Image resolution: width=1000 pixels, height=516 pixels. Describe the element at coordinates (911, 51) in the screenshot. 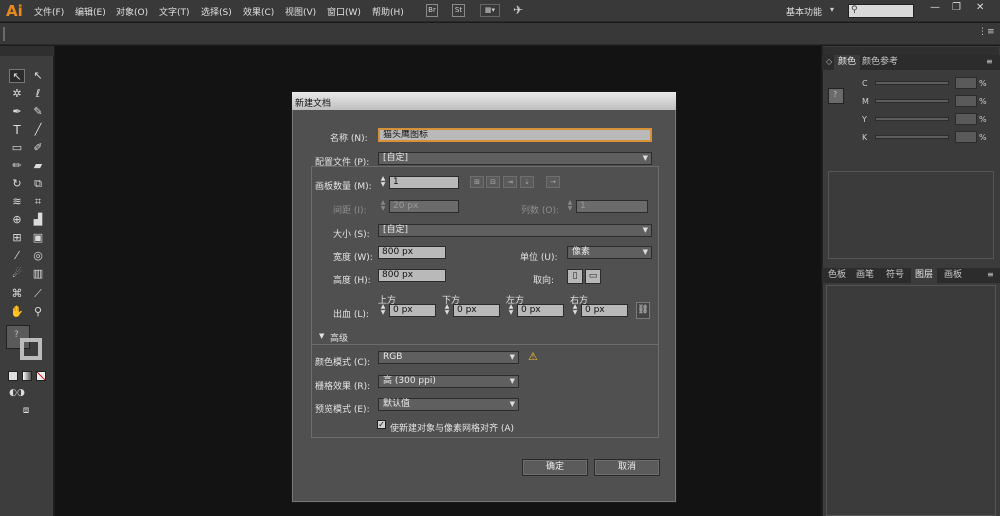

I see `panel-dock-header` at that location.